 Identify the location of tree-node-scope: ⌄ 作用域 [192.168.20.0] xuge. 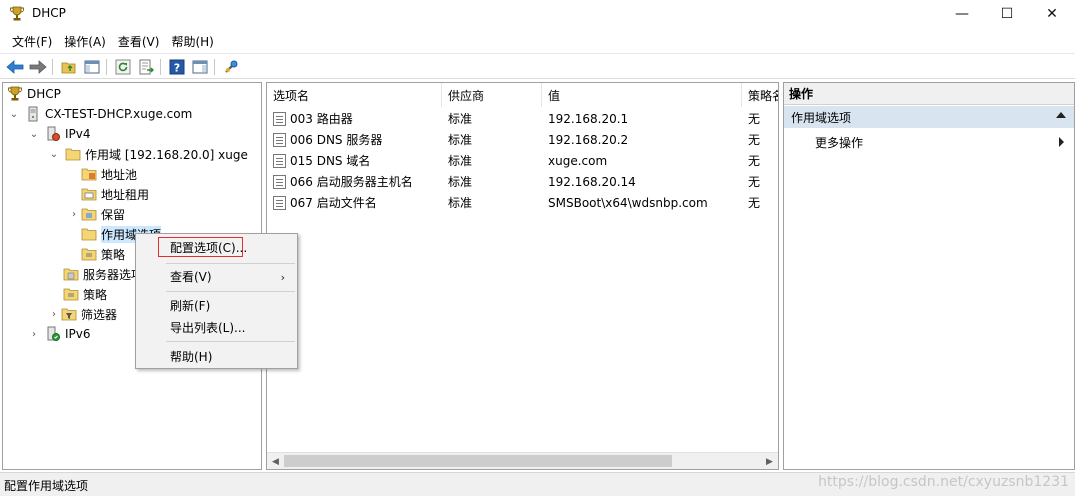
(147, 154).